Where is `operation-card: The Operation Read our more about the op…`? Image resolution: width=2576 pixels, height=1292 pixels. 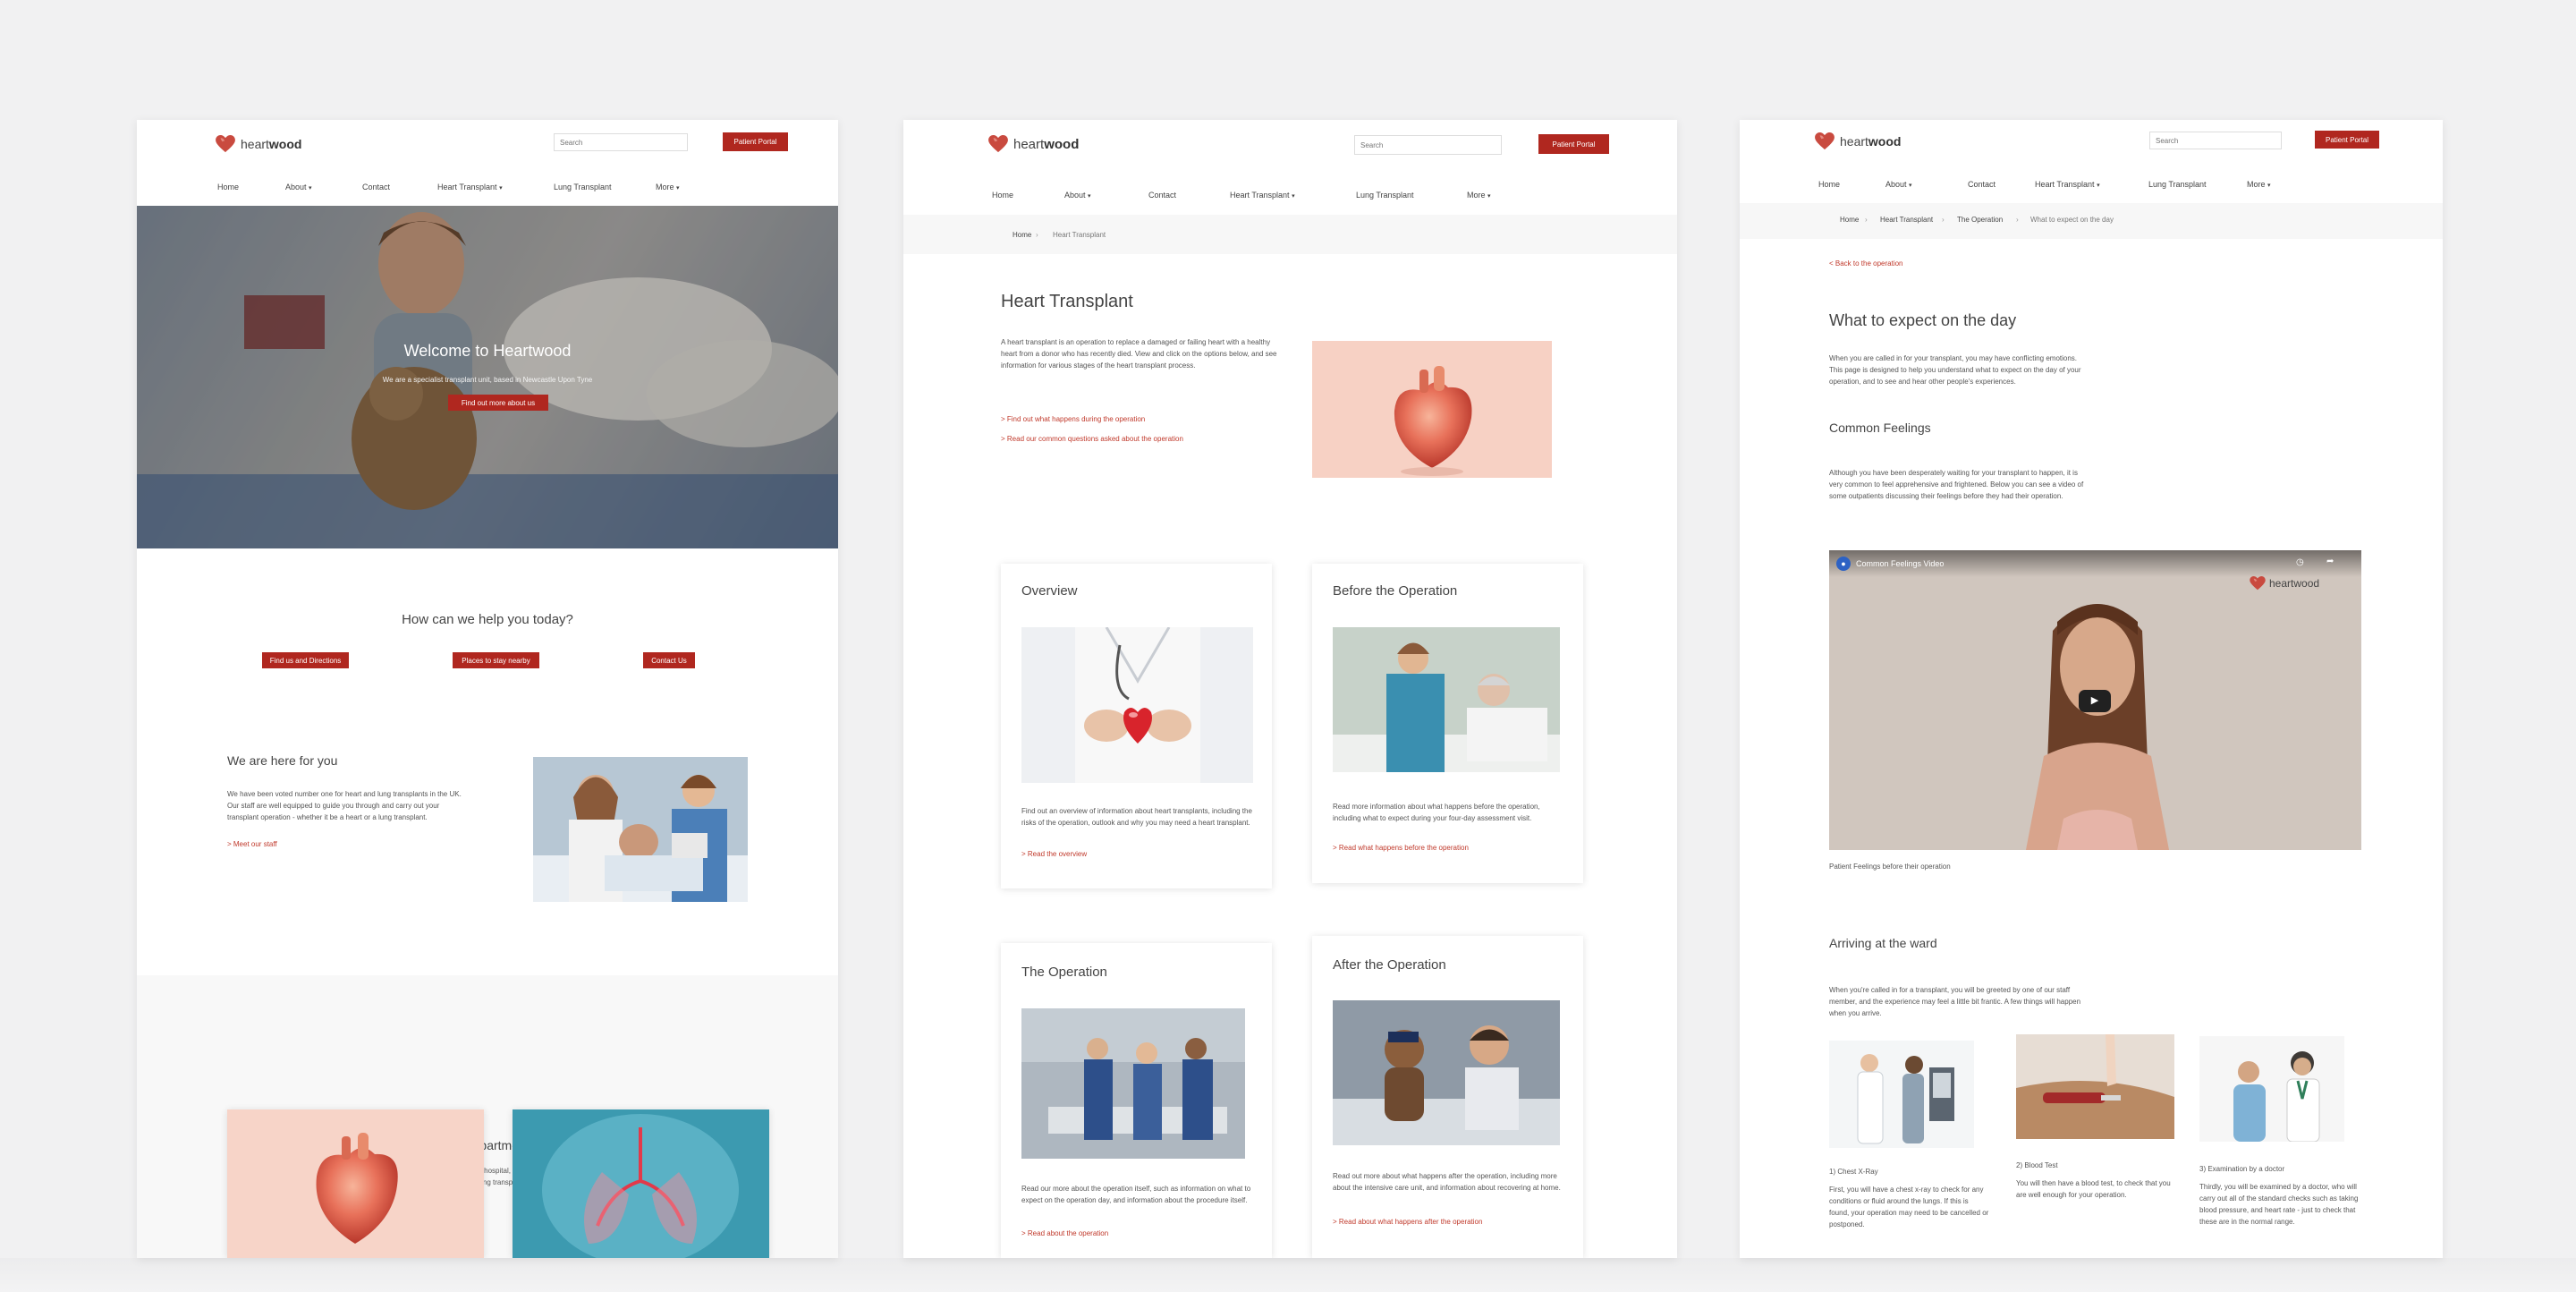 operation-card: The Operation Read our more about the op… is located at coordinates (1136, 1100).